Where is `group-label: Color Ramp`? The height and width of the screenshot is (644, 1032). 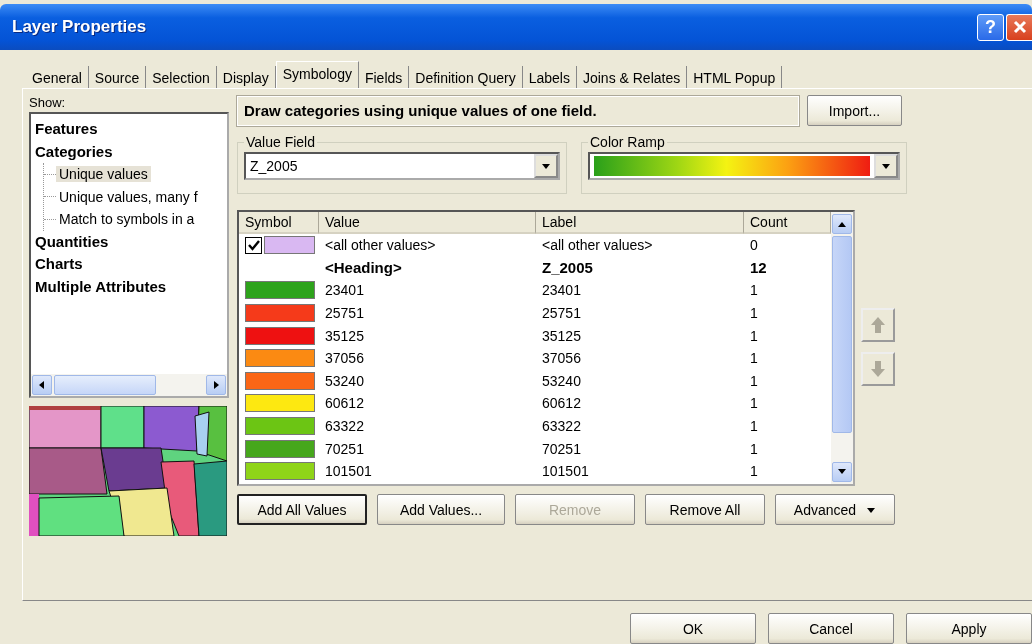
group-label: Color Ramp is located at coordinates (627, 142).